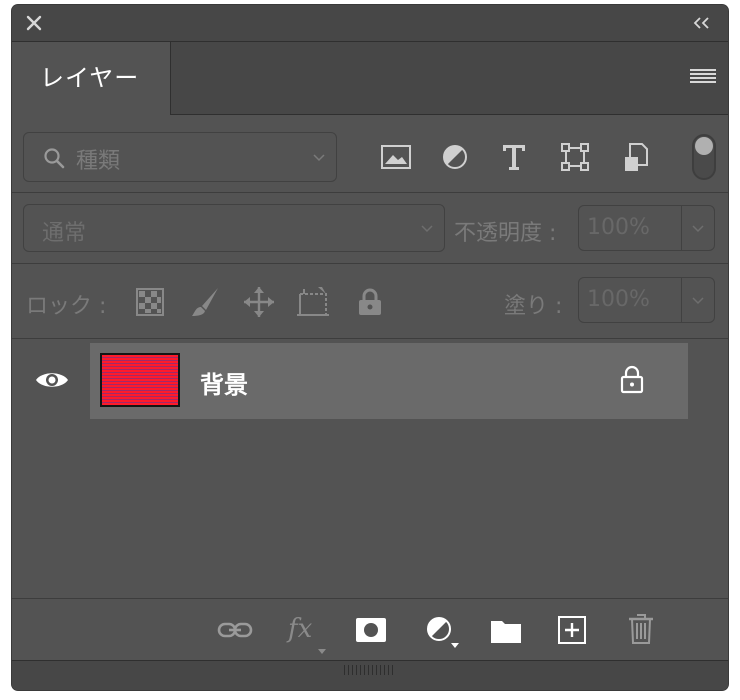 The width and height of the screenshot is (740, 700). I want to click on lock-all-icon, so click(370, 302).